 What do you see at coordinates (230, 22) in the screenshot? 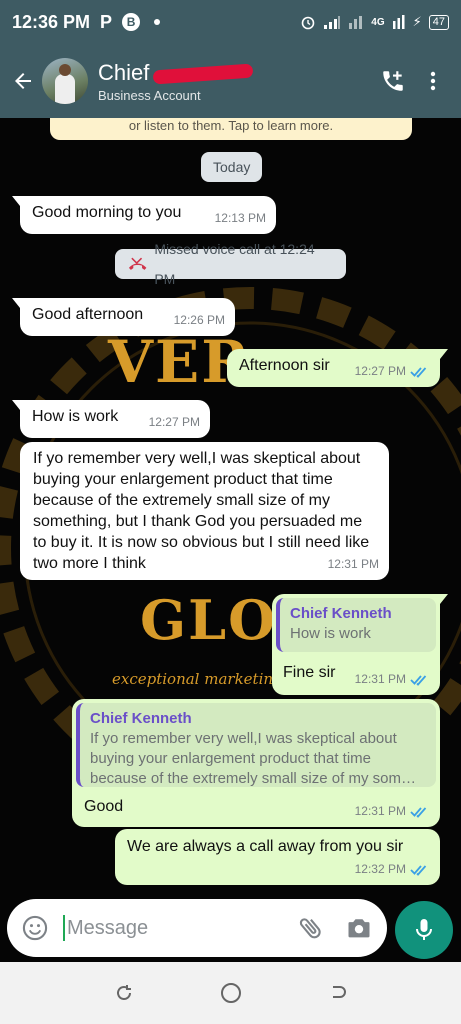
I see `status-bar: 12:36 PM P B 4G ⚡ 47` at bounding box center [230, 22].